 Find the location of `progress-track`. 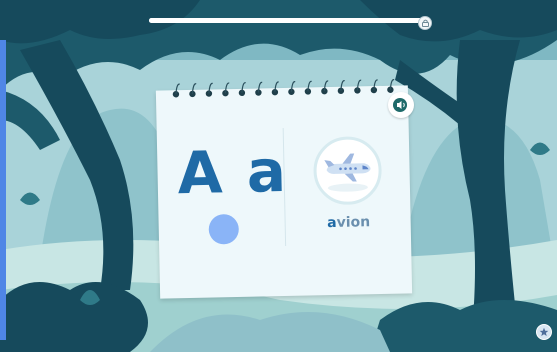

progress-track is located at coordinates (288, 20).